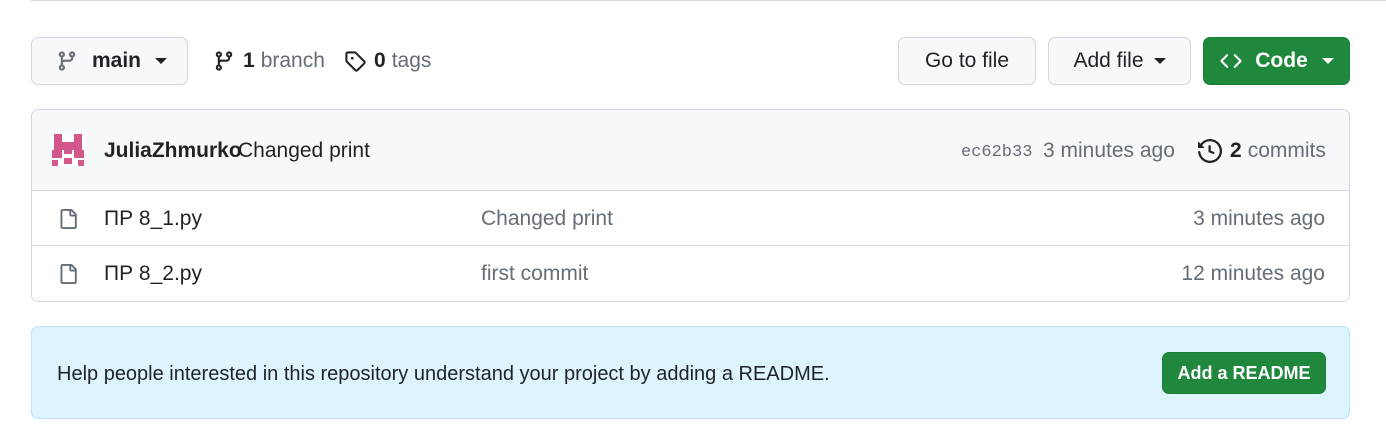 The image size is (1386, 446). I want to click on tag-icon, so click(355, 61).